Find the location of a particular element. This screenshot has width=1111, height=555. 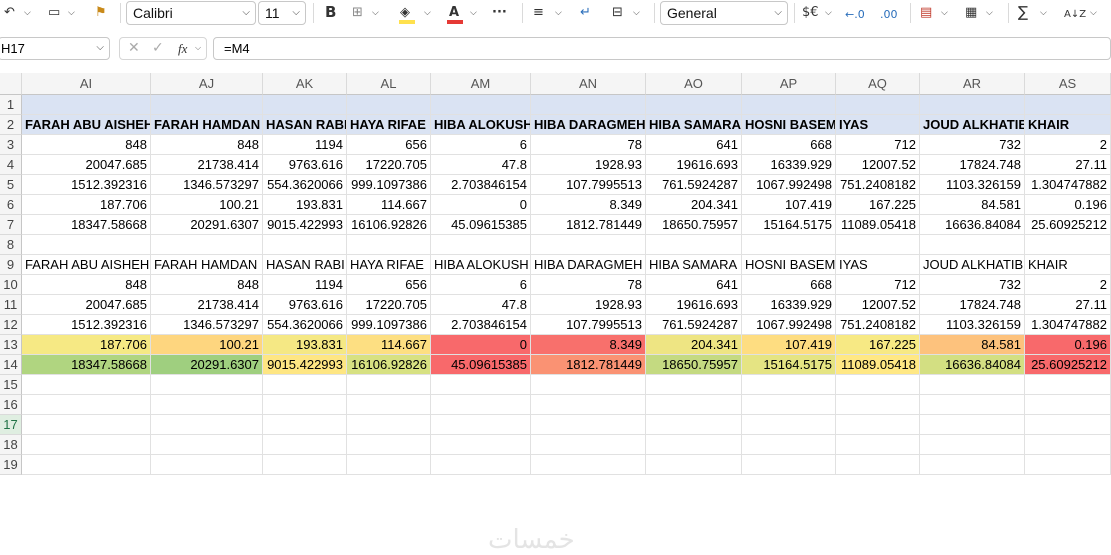

sum-button: ∑ is located at coordinates (1023, 12).